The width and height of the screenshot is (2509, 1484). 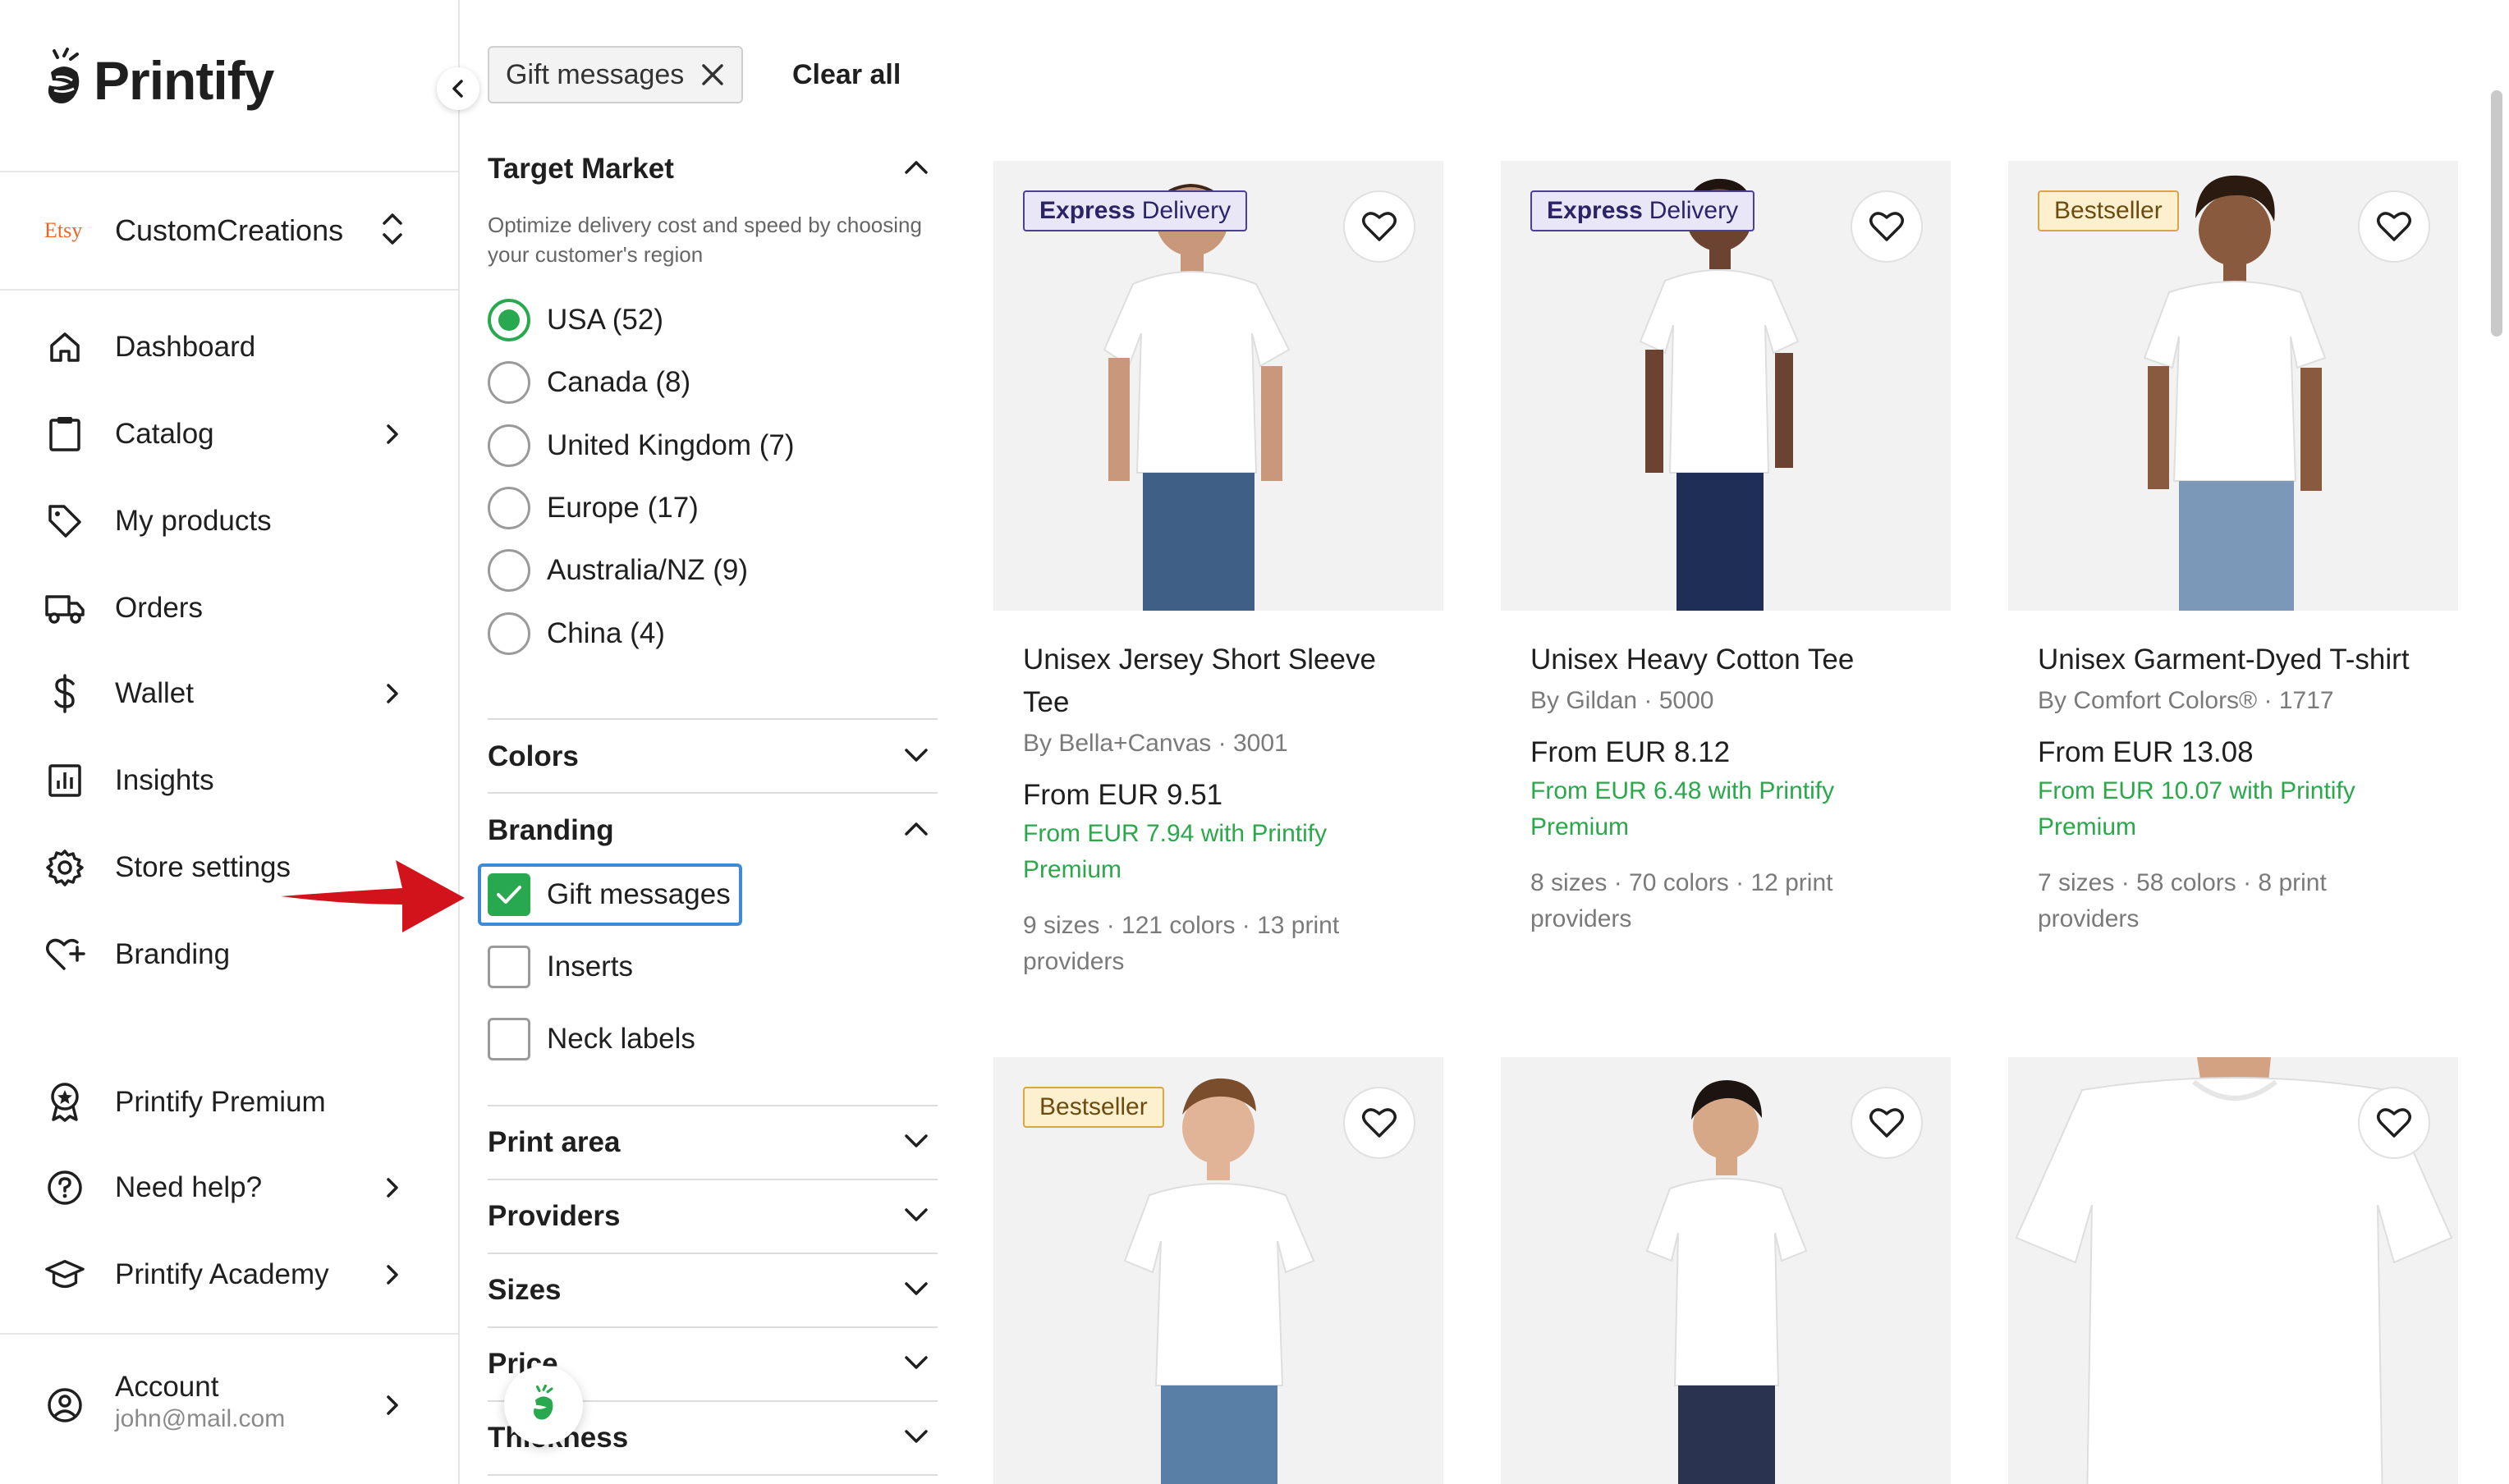 I want to click on nav-my-products: My products, so click(x=230, y=521).